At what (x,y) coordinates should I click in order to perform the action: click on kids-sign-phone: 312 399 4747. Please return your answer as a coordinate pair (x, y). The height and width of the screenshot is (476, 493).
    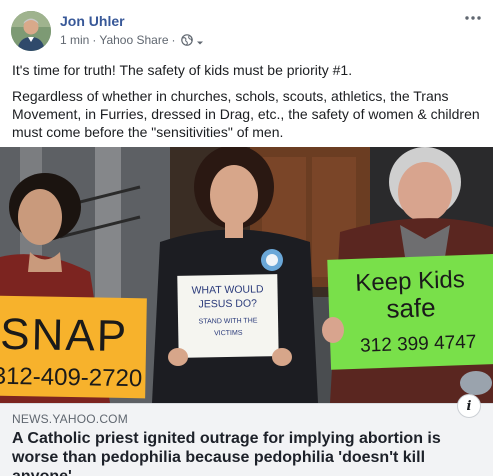
    Looking at the image, I should click on (418, 344).